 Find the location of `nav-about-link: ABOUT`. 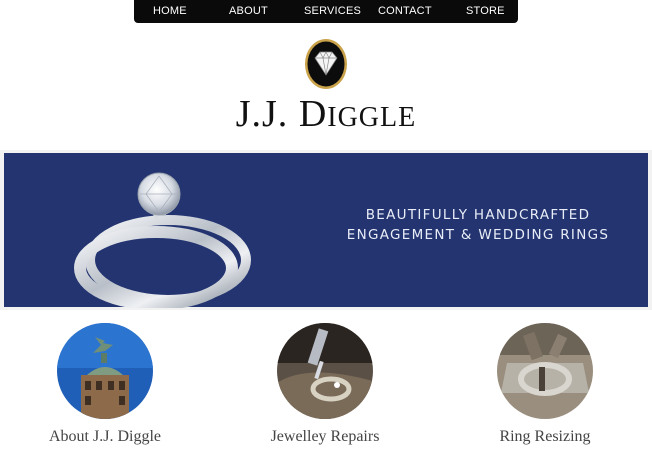

nav-about-link: ABOUT is located at coordinates (248, 11).